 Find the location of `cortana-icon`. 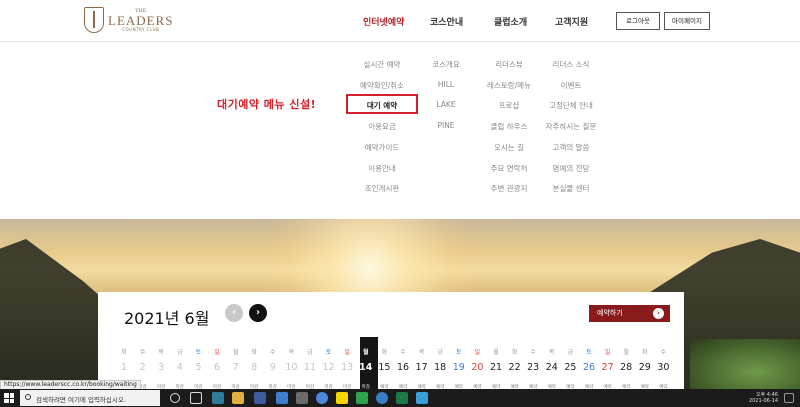

cortana-icon is located at coordinates (175, 398).